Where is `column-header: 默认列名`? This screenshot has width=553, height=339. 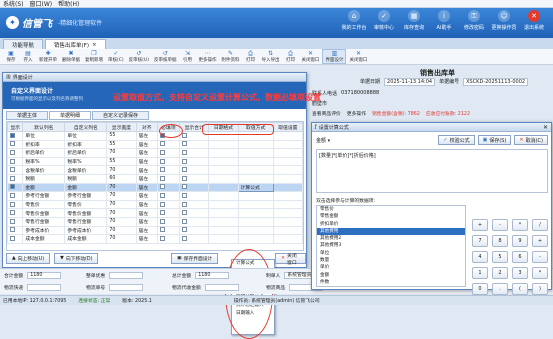
column-header: 默认列名 is located at coordinates (44, 127).